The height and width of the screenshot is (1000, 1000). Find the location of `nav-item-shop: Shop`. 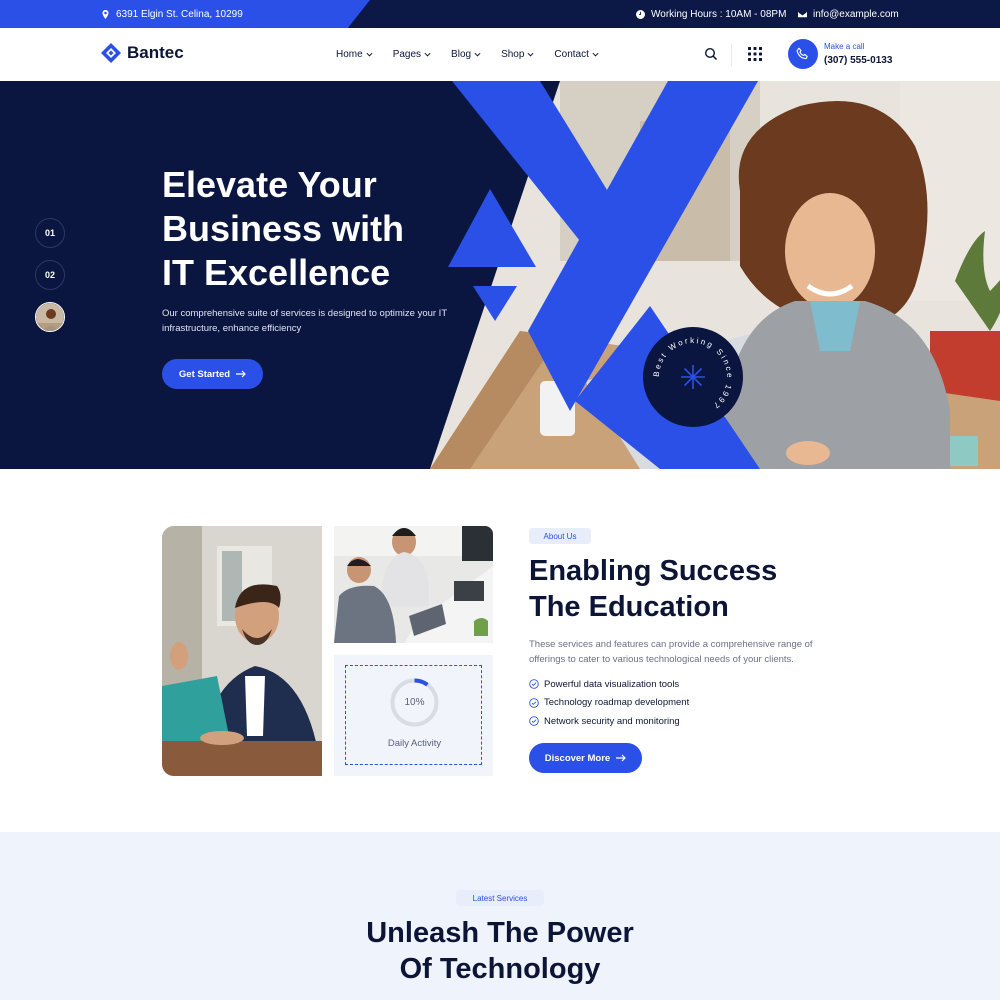

nav-item-shop: Shop is located at coordinates (517, 54).